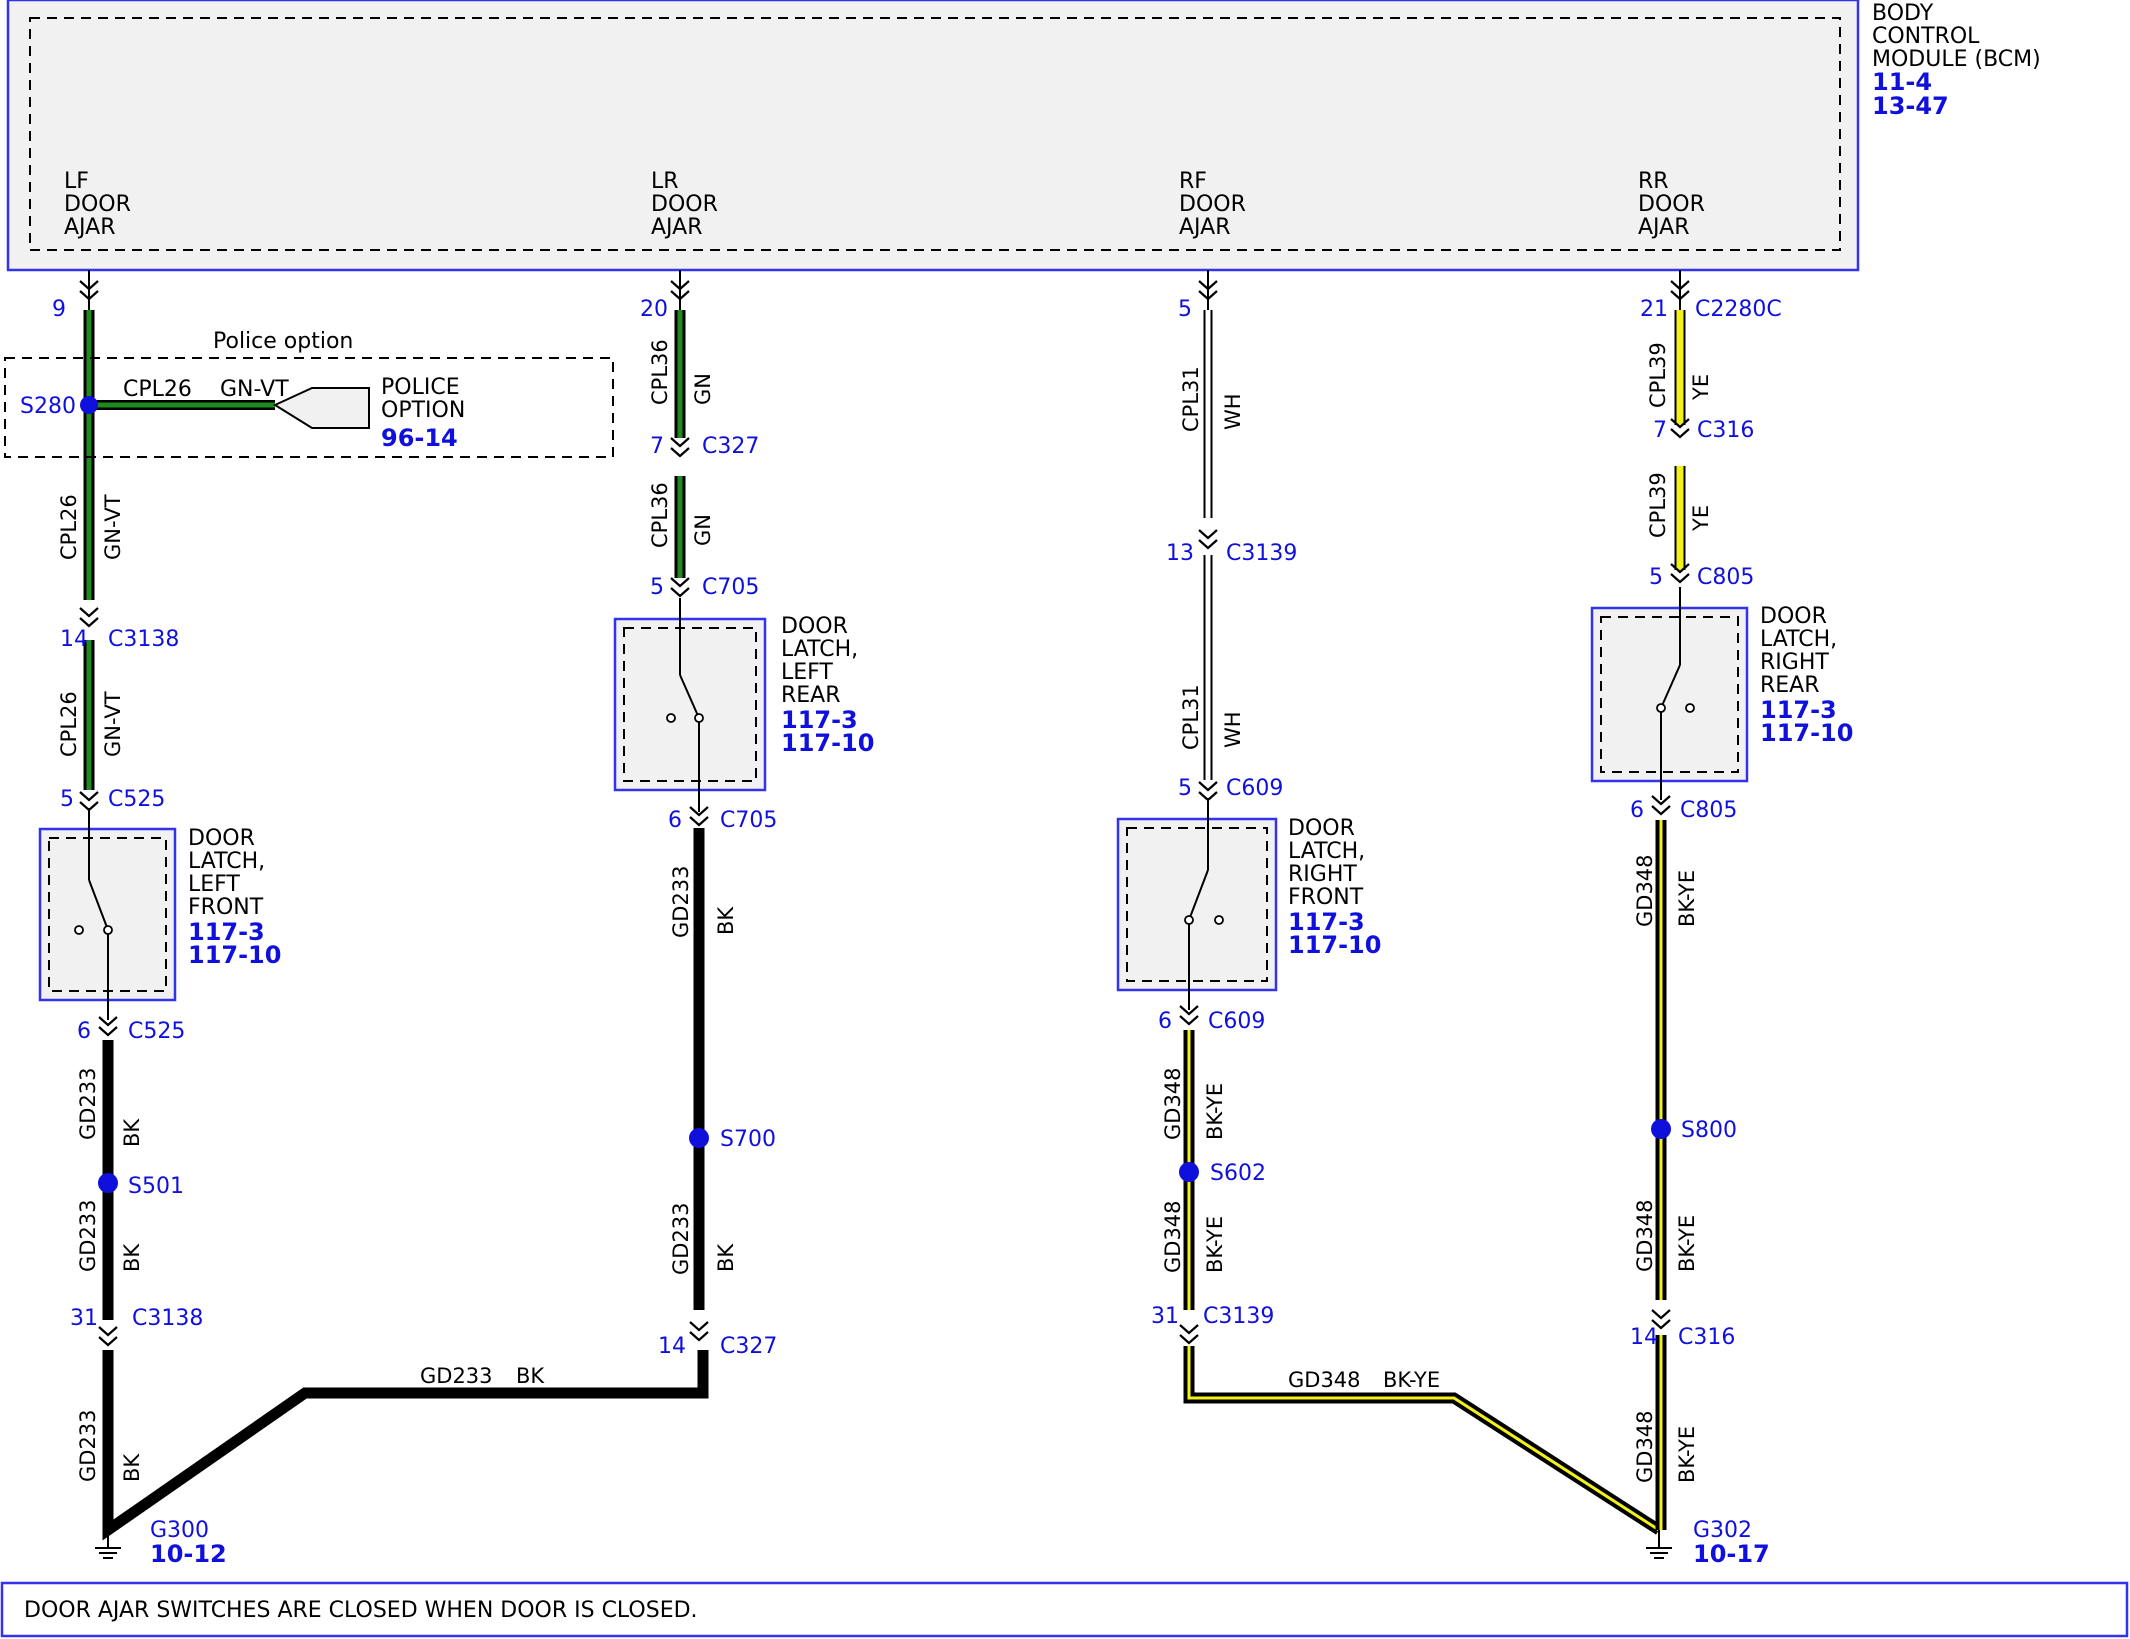  What do you see at coordinates (1326, 851) in the screenshot?
I see `latch-rf-line-2: LATCH,` at bounding box center [1326, 851].